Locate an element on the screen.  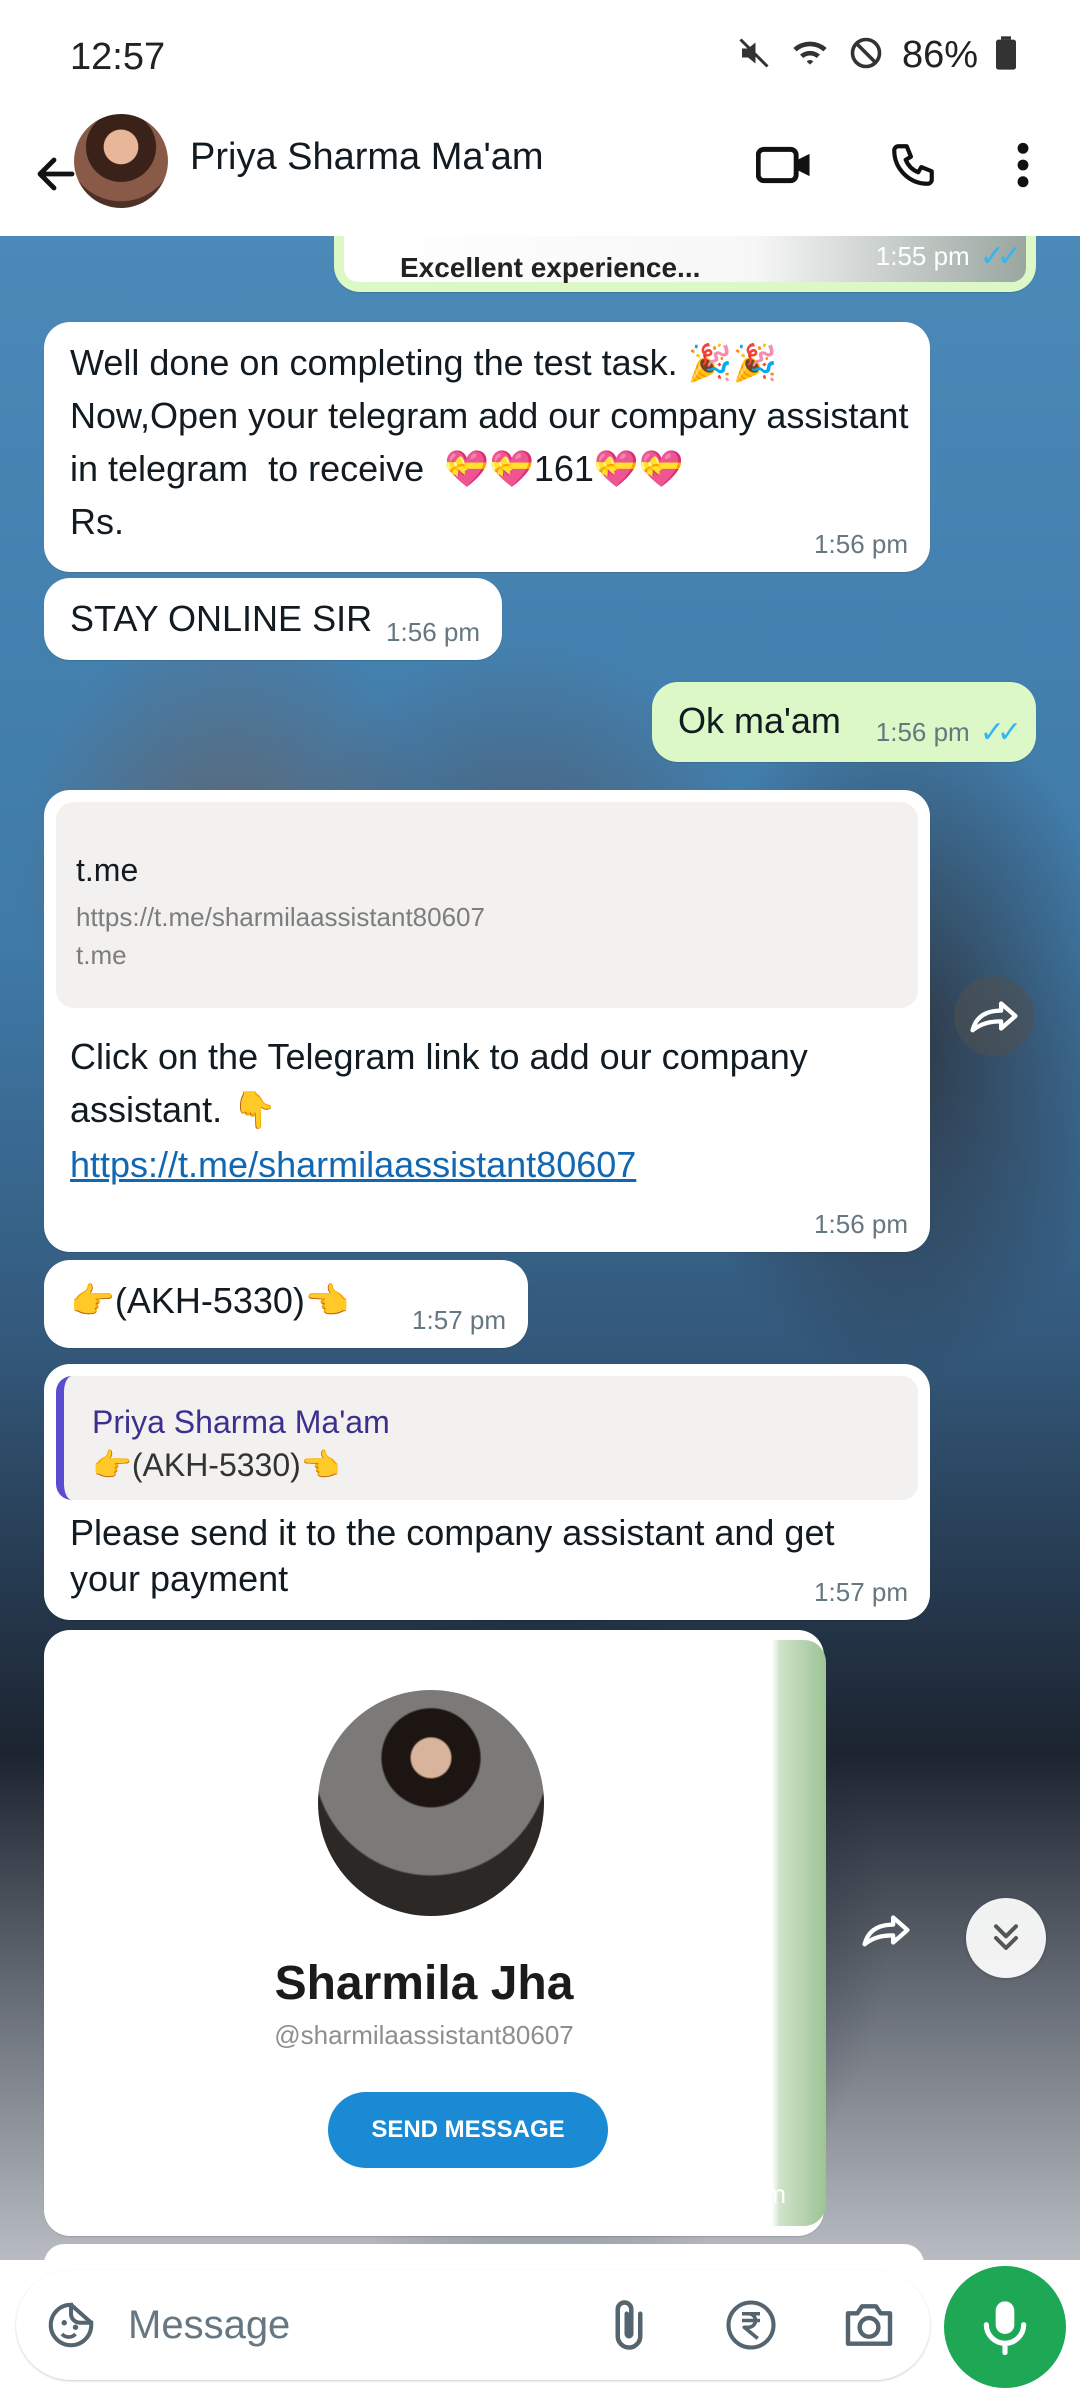
mute-icon is located at coordinates (754, 55).